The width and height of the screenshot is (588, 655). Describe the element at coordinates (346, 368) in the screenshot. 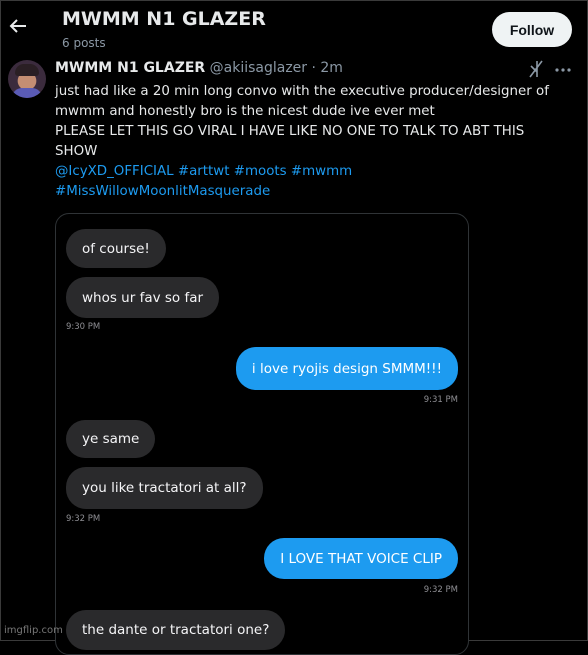

I see `chat-message-sent: i love ryojis design SMMM!!!` at that location.